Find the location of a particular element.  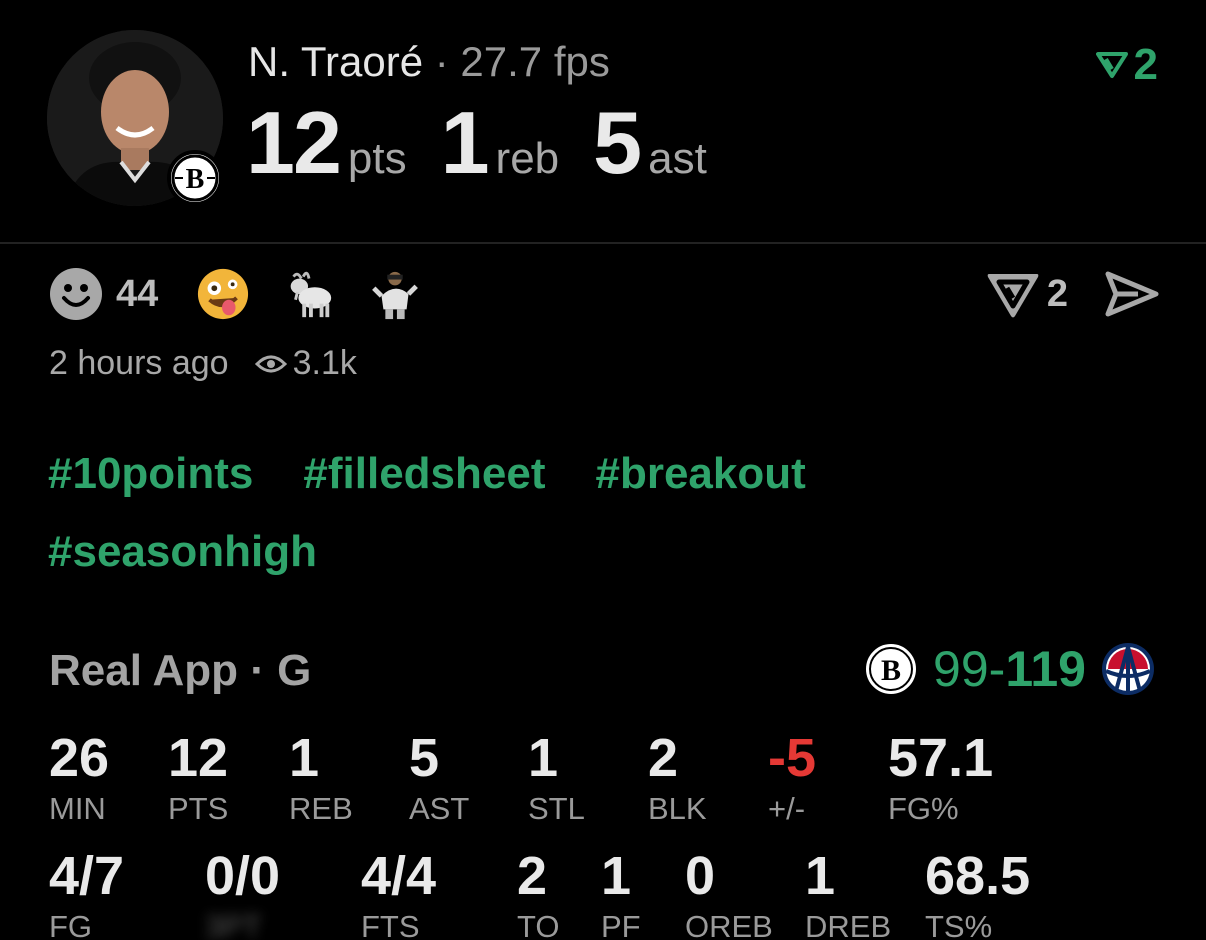

view-count-wrap: 3.1k is located at coordinates (305, 363).